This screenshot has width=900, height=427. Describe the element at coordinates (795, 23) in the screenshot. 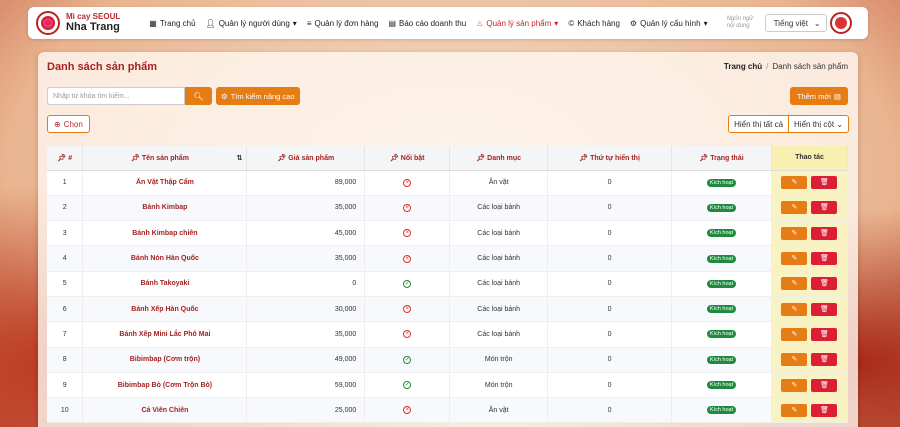

I see `language-select: Tiếng việt ⌄` at that location.